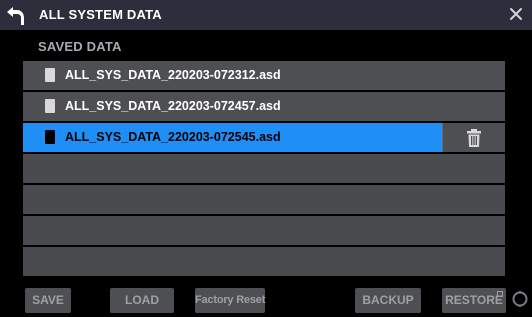  Describe the element at coordinates (142, 300) in the screenshot. I see `load-button: LOAD` at that location.